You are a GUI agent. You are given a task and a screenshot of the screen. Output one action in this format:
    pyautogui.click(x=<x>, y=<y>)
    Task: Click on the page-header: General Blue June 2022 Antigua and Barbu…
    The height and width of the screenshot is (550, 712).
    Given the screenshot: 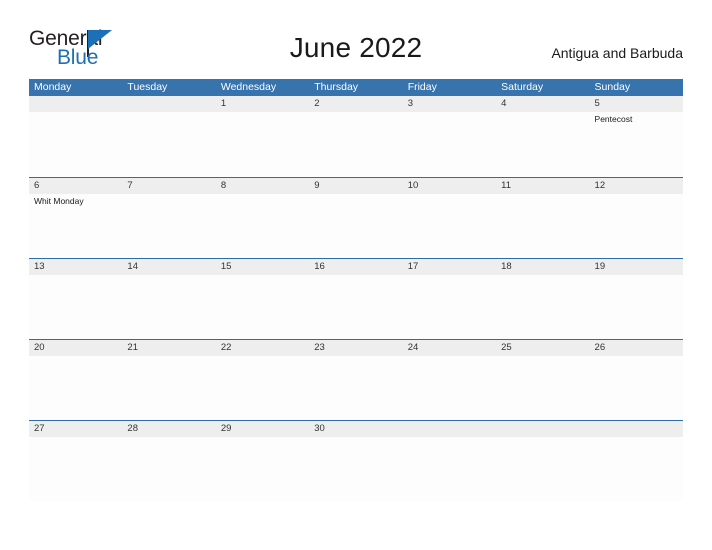 What is the action you would take?
    pyautogui.click(x=356, y=39)
    